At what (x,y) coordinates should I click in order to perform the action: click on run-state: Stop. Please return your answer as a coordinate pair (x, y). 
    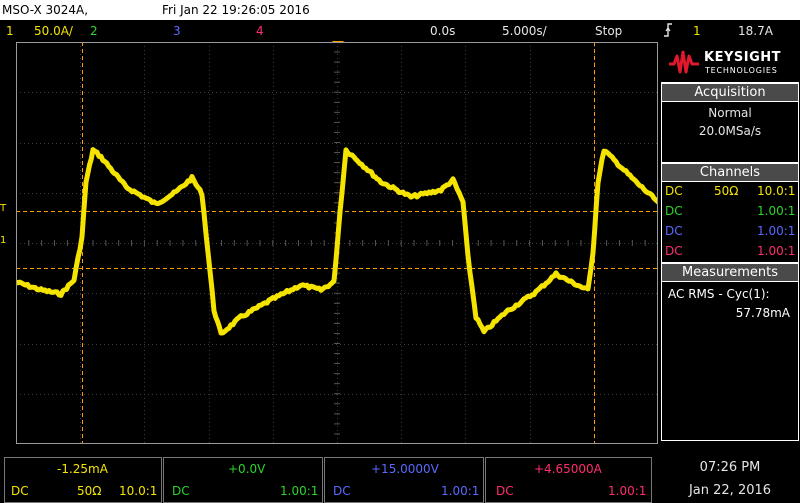
    Looking at the image, I should click on (608, 31).